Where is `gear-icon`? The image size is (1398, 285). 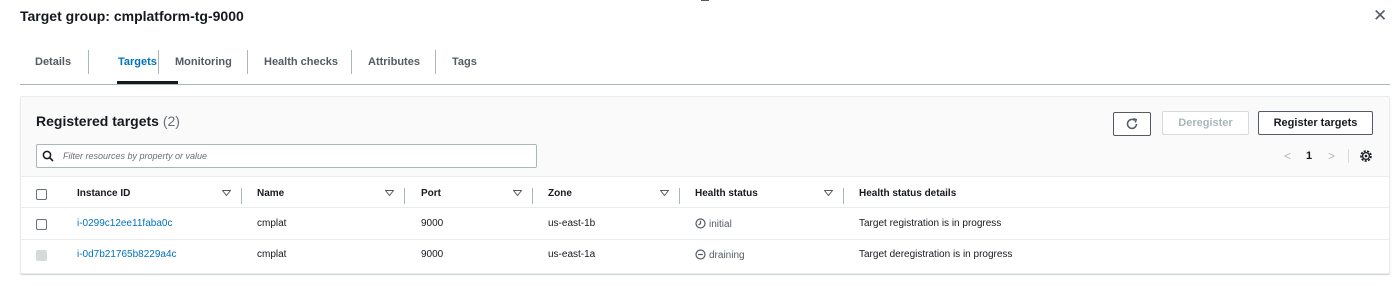 gear-icon is located at coordinates (1366, 156).